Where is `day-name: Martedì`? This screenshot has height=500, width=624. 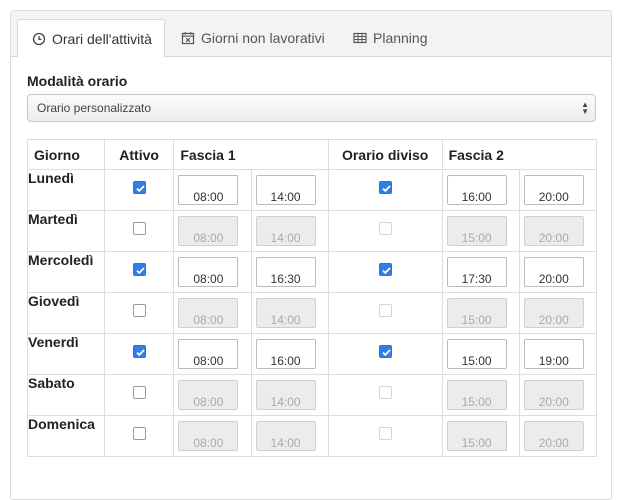 day-name: Martedì is located at coordinates (66, 231).